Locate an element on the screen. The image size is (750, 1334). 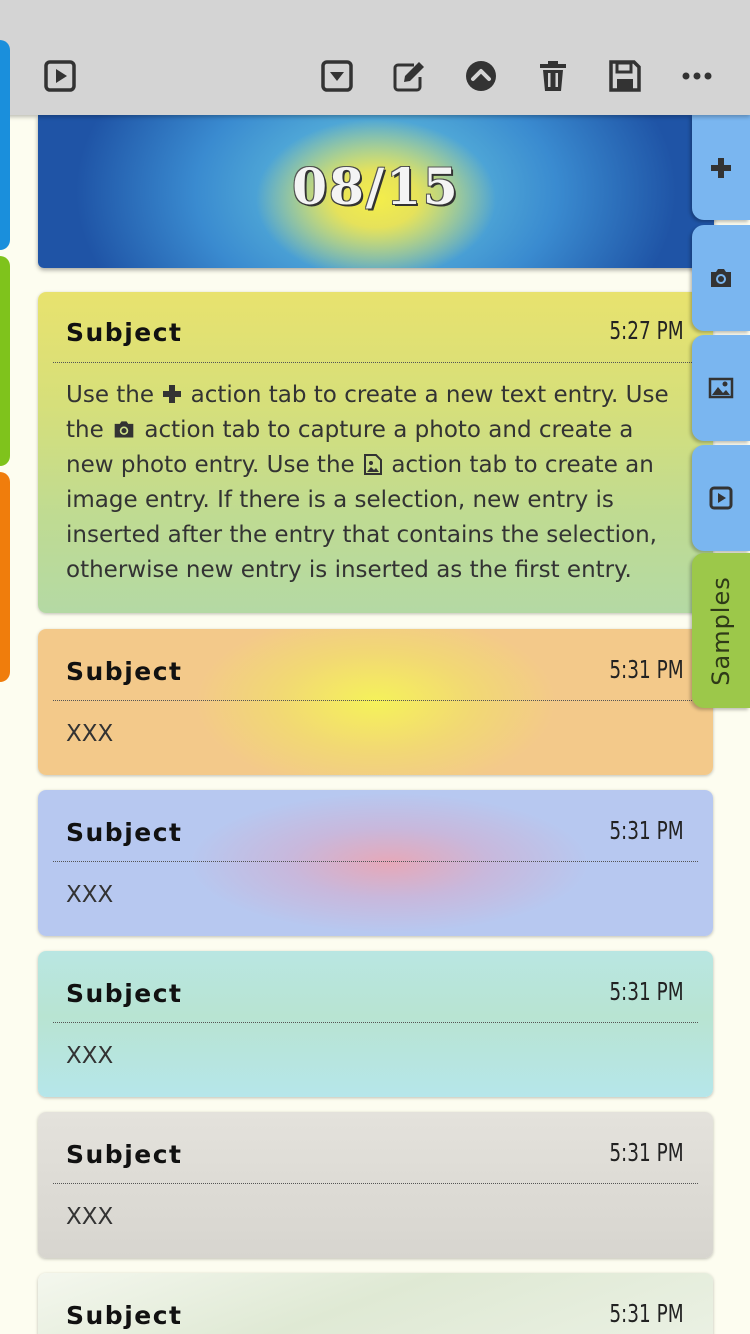
samples-label: Samples is located at coordinates (721, 630).